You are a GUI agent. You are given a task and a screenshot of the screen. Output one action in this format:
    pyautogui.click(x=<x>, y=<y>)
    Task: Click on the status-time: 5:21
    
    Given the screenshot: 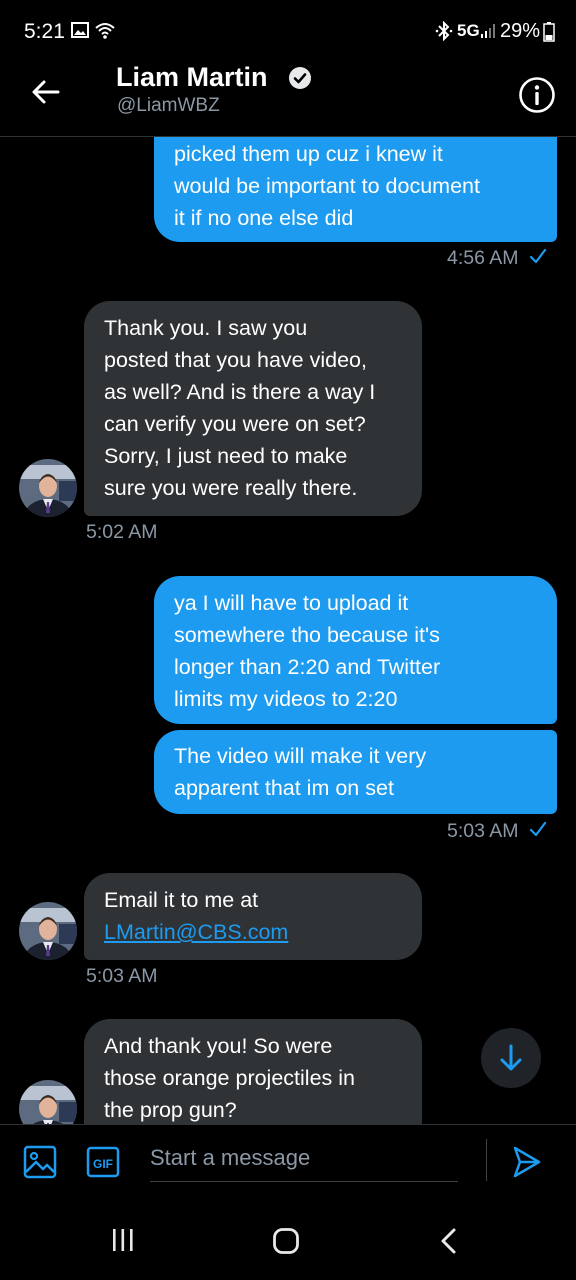 What is the action you would take?
    pyautogui.click(x=44, y=31)
    